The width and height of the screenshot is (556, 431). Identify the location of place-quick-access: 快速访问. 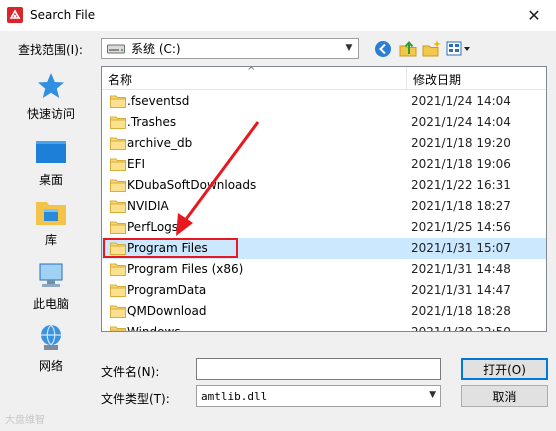
(51, 96).